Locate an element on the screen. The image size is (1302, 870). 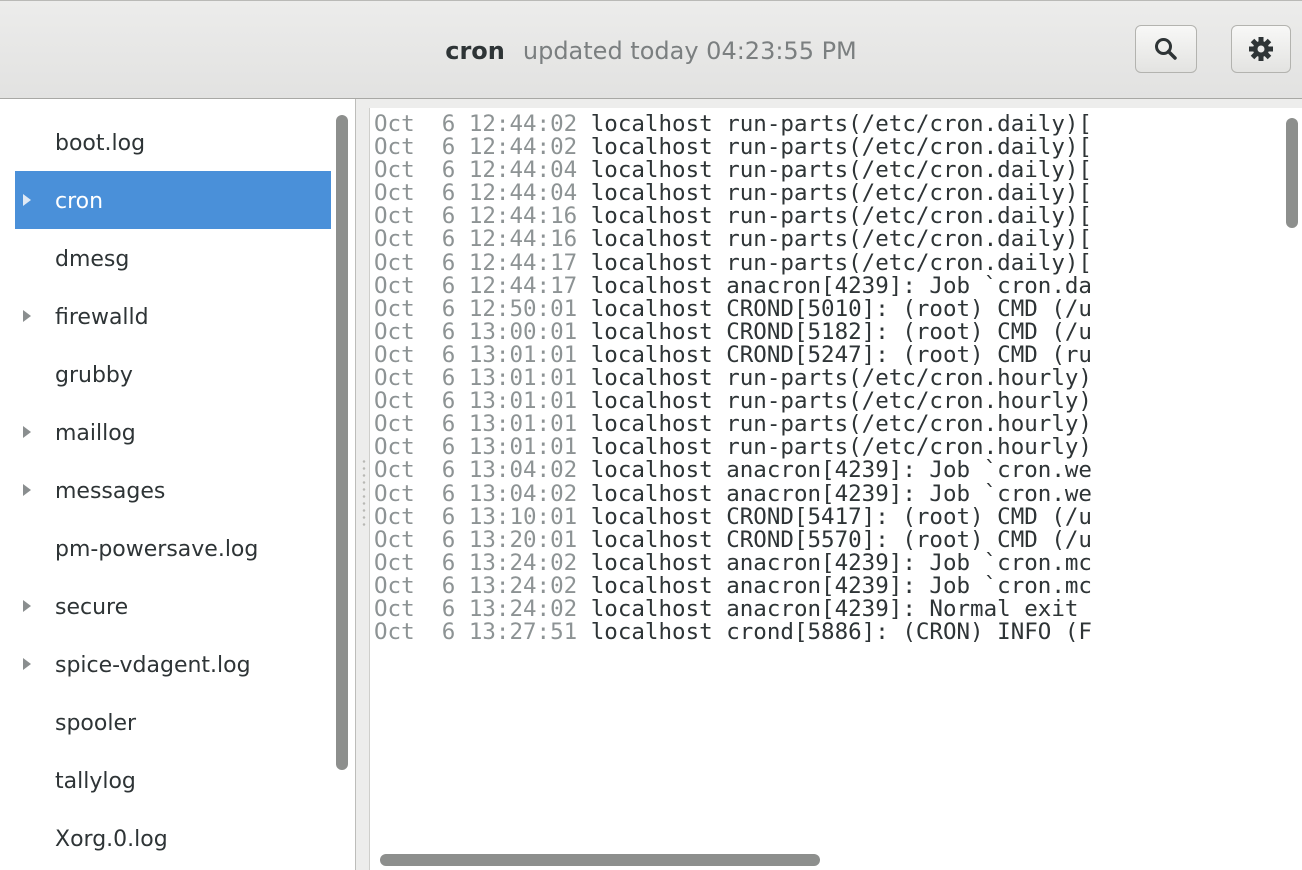
sidebar-item-grubby: grubby is located at coordinates (173, 374).